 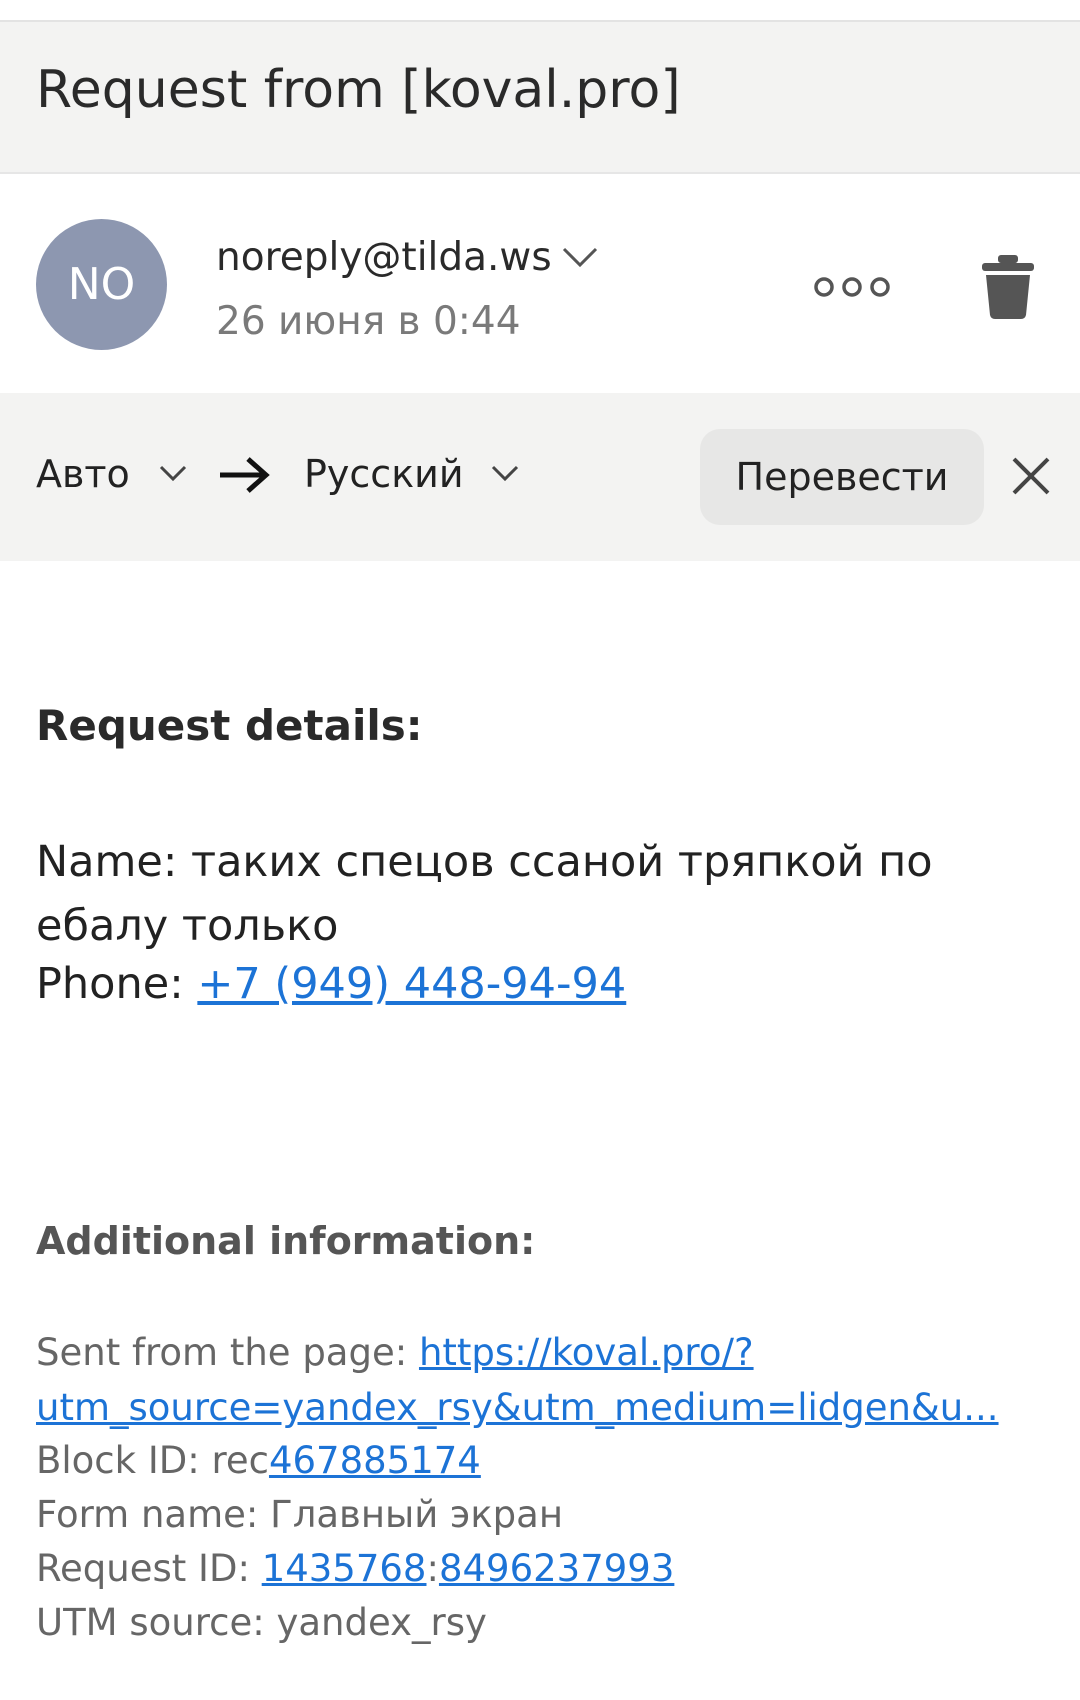 I want to click on more-icon, so click(x=852, y=287).